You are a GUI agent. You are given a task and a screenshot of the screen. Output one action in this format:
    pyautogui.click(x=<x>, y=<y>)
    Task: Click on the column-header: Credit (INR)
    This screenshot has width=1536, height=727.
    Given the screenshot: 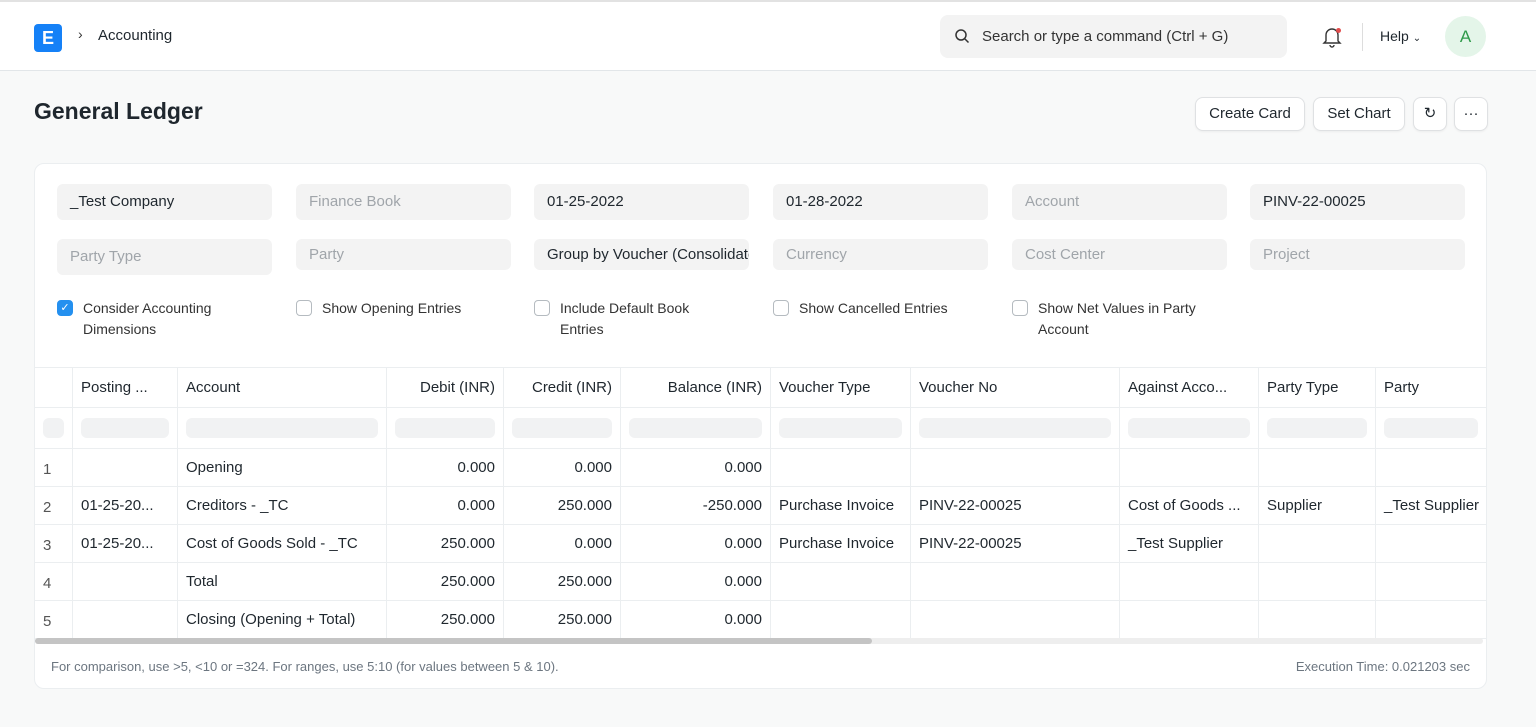 What is the action you would take?
    pyautogui.click(x=562, y=387)
    